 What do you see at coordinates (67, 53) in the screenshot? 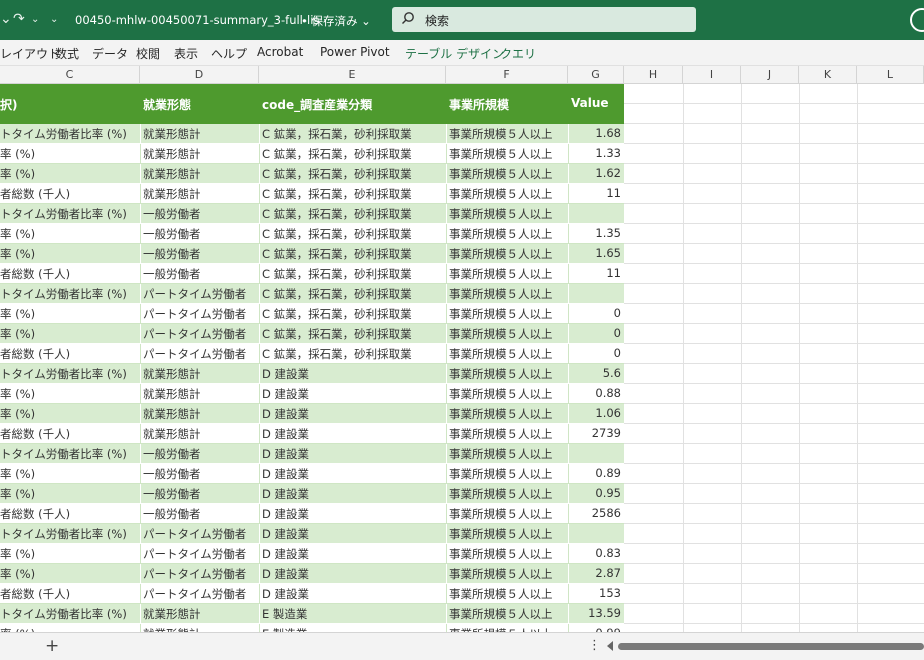
I see `tab-formulas: 数式` at bounding box center [67, 53].